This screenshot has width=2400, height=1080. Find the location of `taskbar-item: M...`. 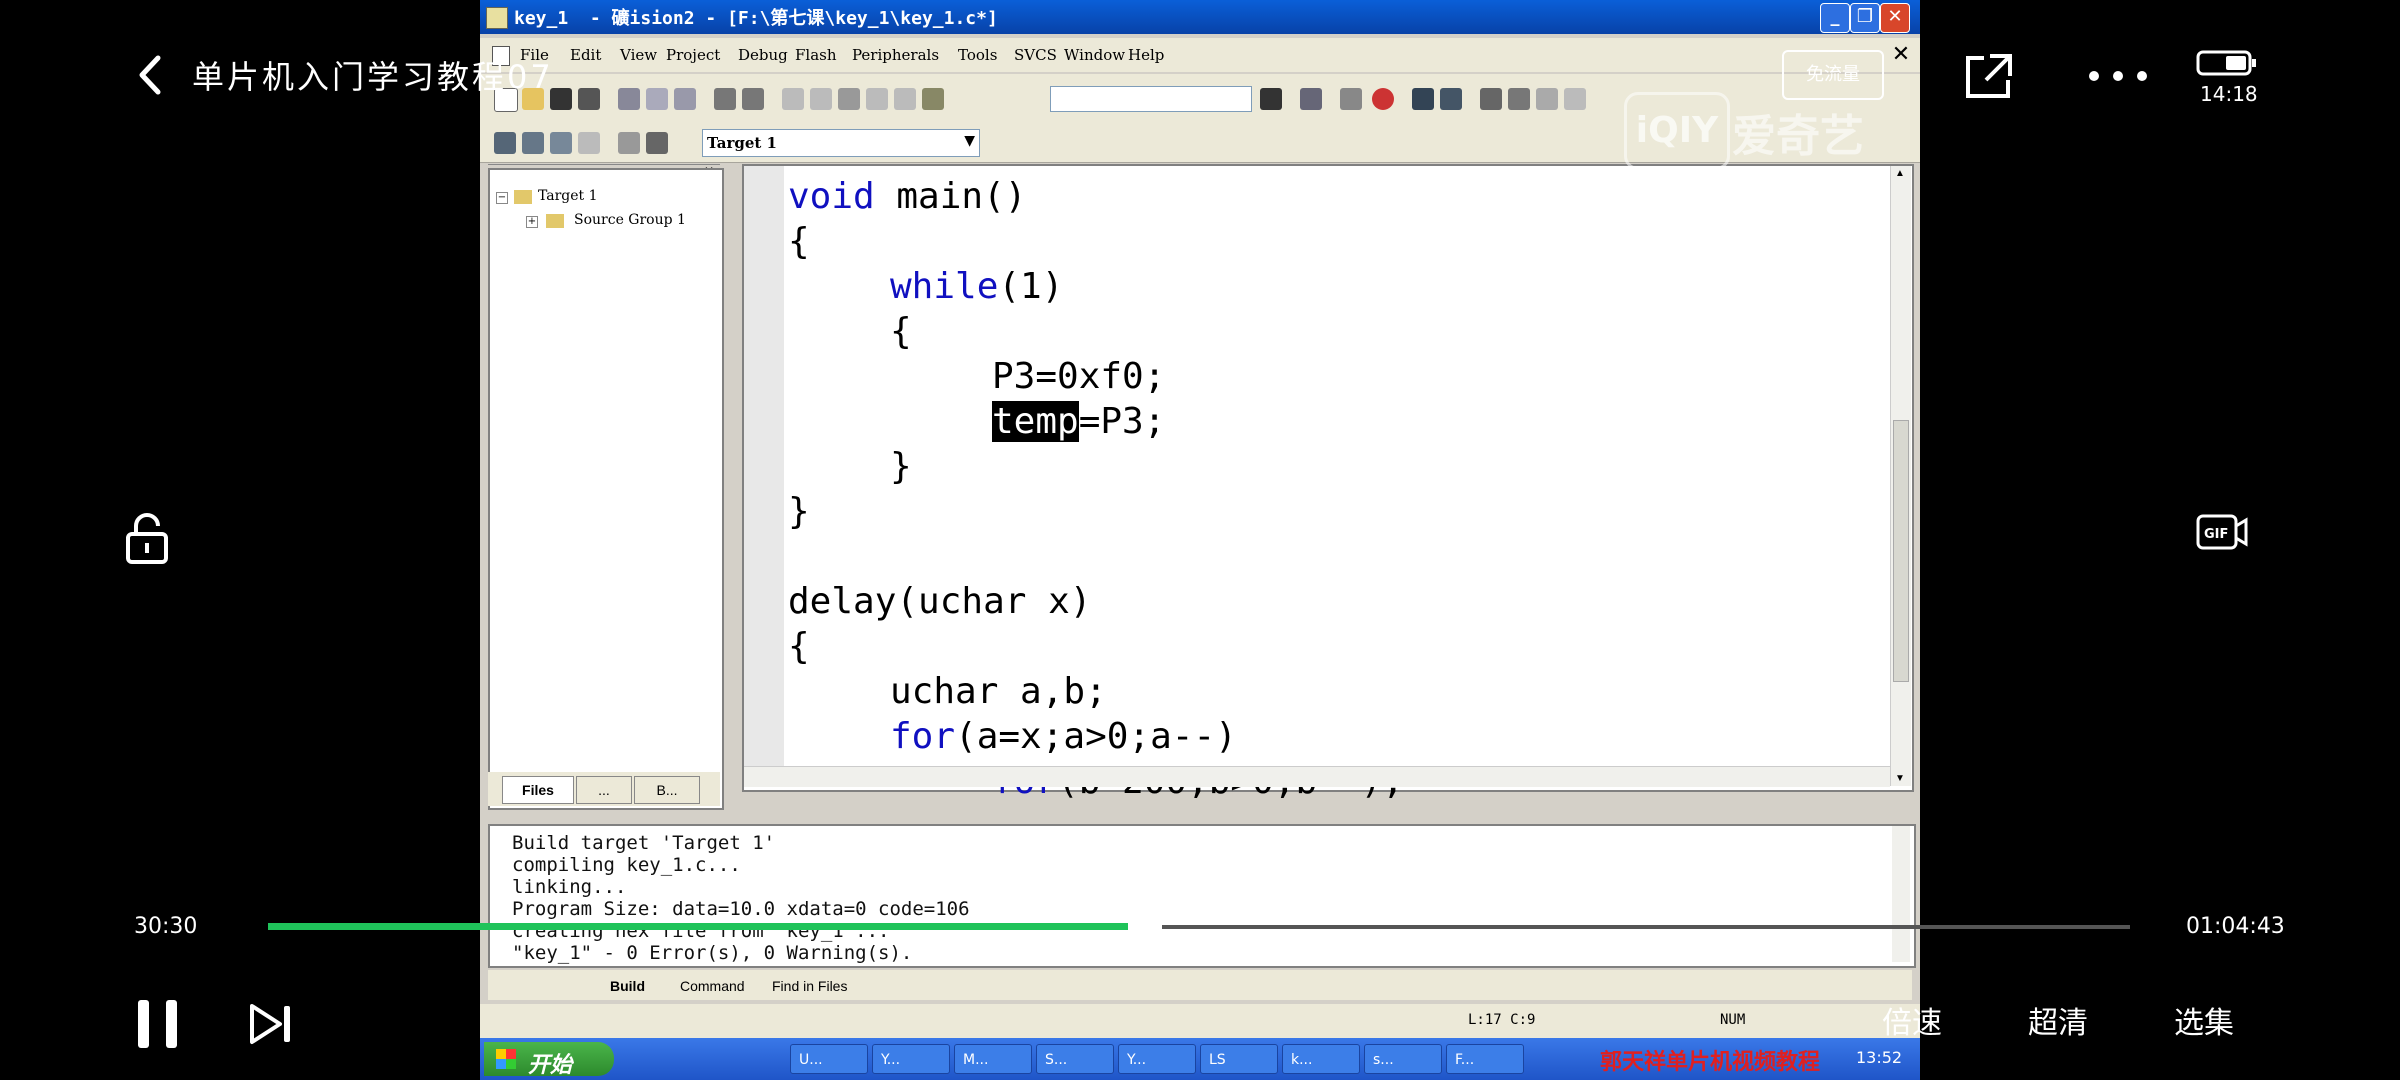

taskbar-item: M... is located at coordinates (993, 1059).